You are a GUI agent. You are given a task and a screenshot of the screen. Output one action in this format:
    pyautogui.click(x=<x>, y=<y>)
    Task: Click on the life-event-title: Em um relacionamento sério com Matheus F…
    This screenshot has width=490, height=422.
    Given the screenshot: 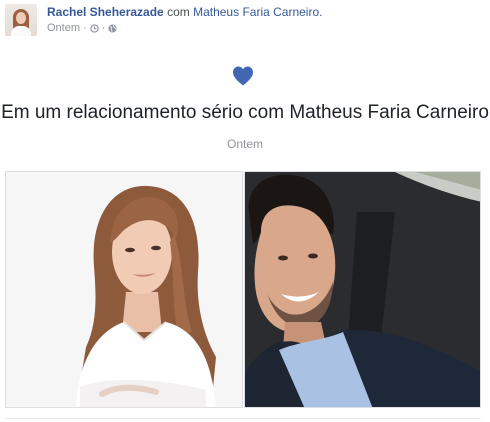 What is the action you would take?
    pyautogui.click(x=245, y=113)
    